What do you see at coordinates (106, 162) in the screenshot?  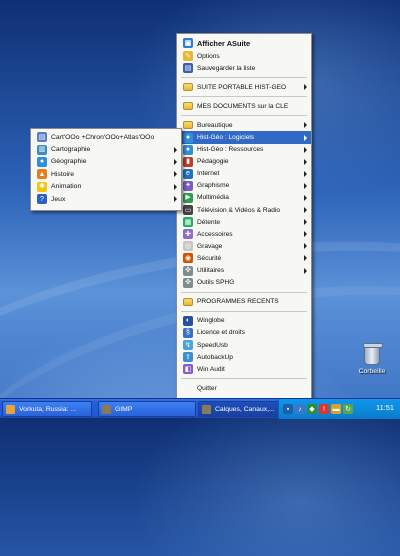 I see `menu-item-geographie: ● Géographie` at bounding box center [106, 162].